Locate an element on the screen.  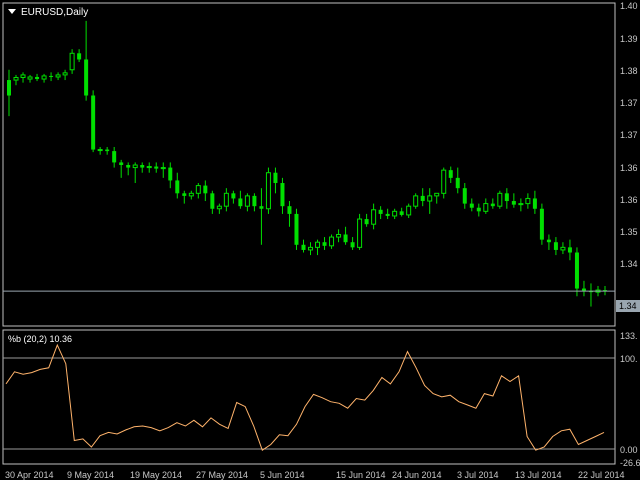
price-axis-label: 1.34 is located at coordinates (629, 264).